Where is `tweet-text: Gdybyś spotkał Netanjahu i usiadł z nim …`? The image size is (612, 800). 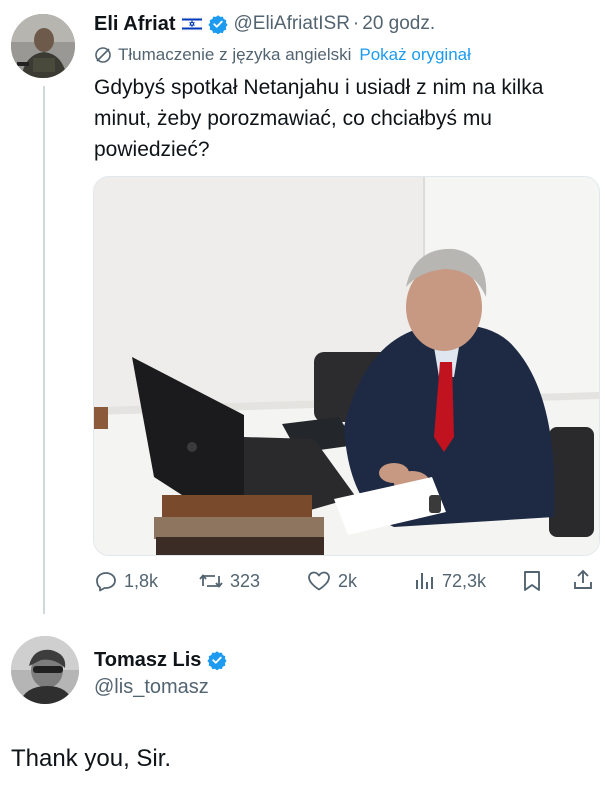
tweet-text: Gdybyś spotkał Netanjahu i usiadł z nim … is located at coordinates (319, 118).